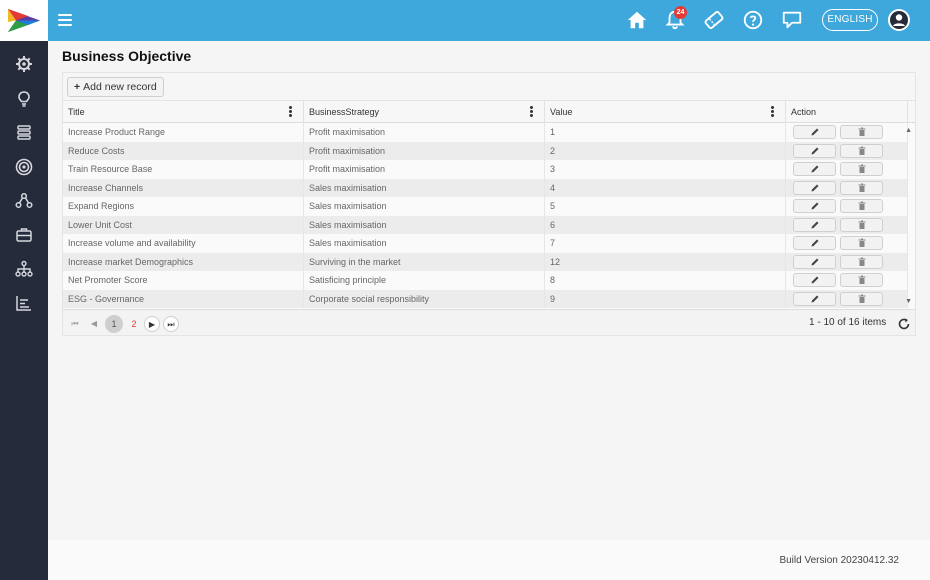 This screenshot has width=930, height=580. I want to click on scroll-up-arrow-icon: ▲, so click(908, 130).